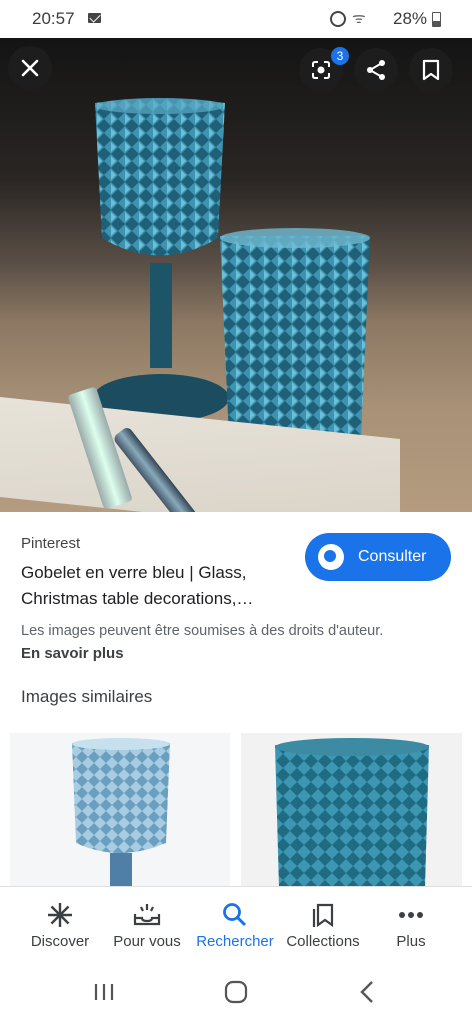  I want to click on result-source: Pinterest, so click(51, 543).